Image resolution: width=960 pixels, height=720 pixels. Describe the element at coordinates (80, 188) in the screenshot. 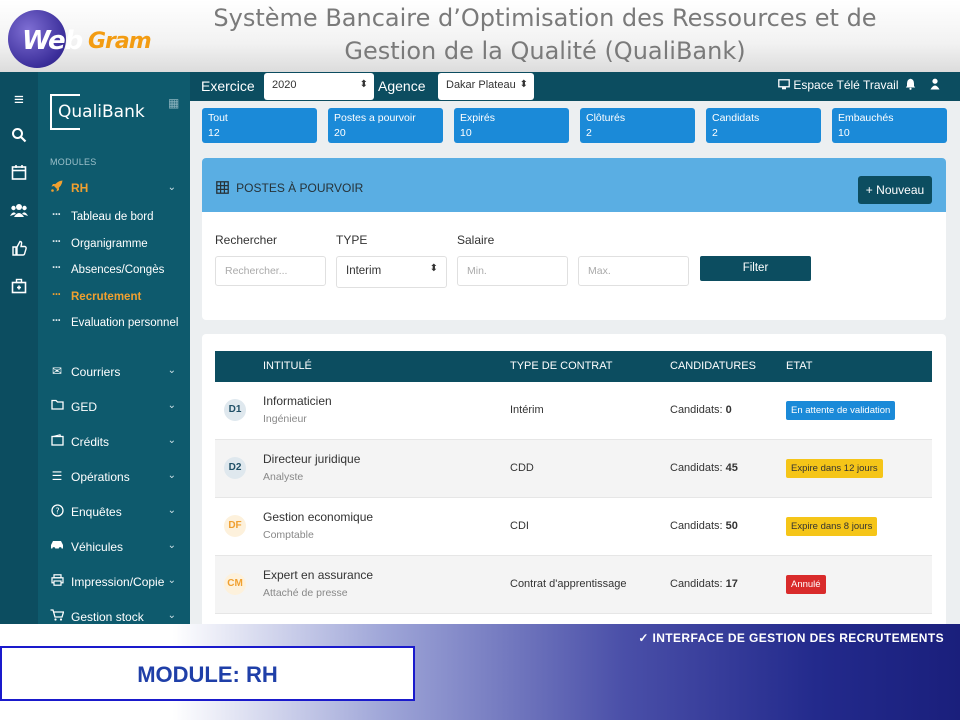

I see `sidebar-item-rh-label: RH` at that location.